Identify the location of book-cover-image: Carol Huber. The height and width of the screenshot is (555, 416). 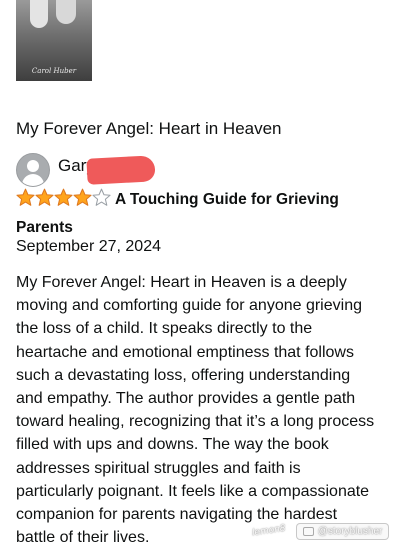
(54, 40).